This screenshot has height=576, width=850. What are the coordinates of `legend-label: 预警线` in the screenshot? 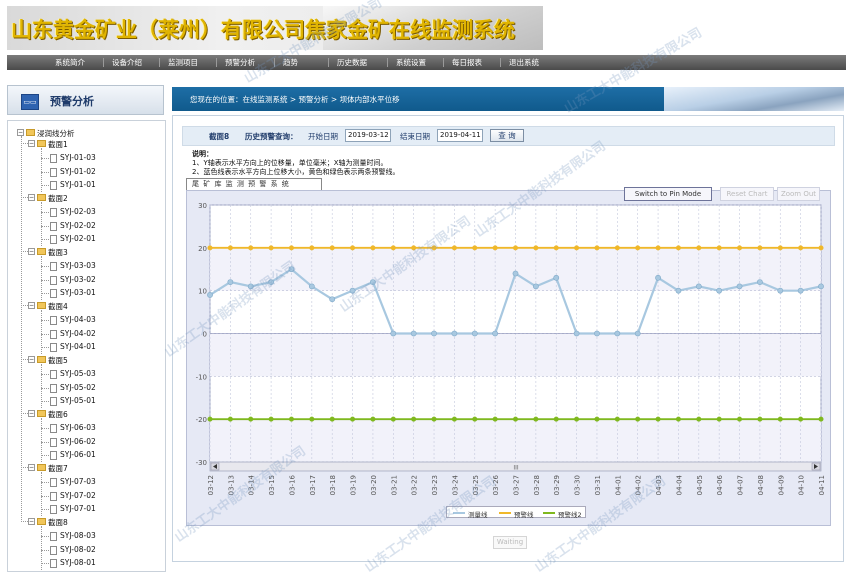 It's located at (524, 514).